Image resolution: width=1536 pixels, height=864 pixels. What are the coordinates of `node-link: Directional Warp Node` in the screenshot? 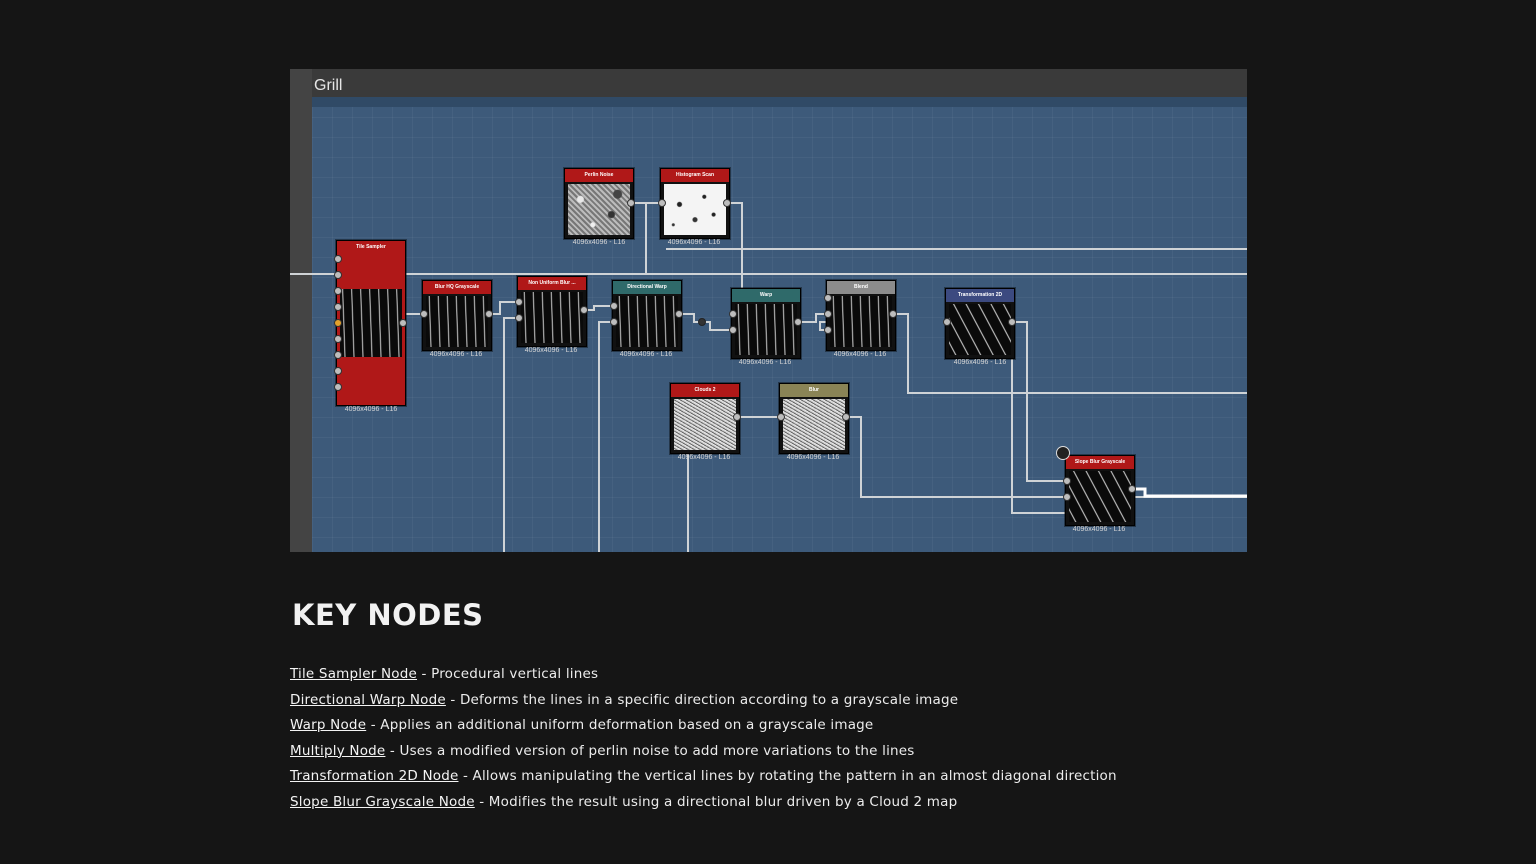 It's located at (368, 700).